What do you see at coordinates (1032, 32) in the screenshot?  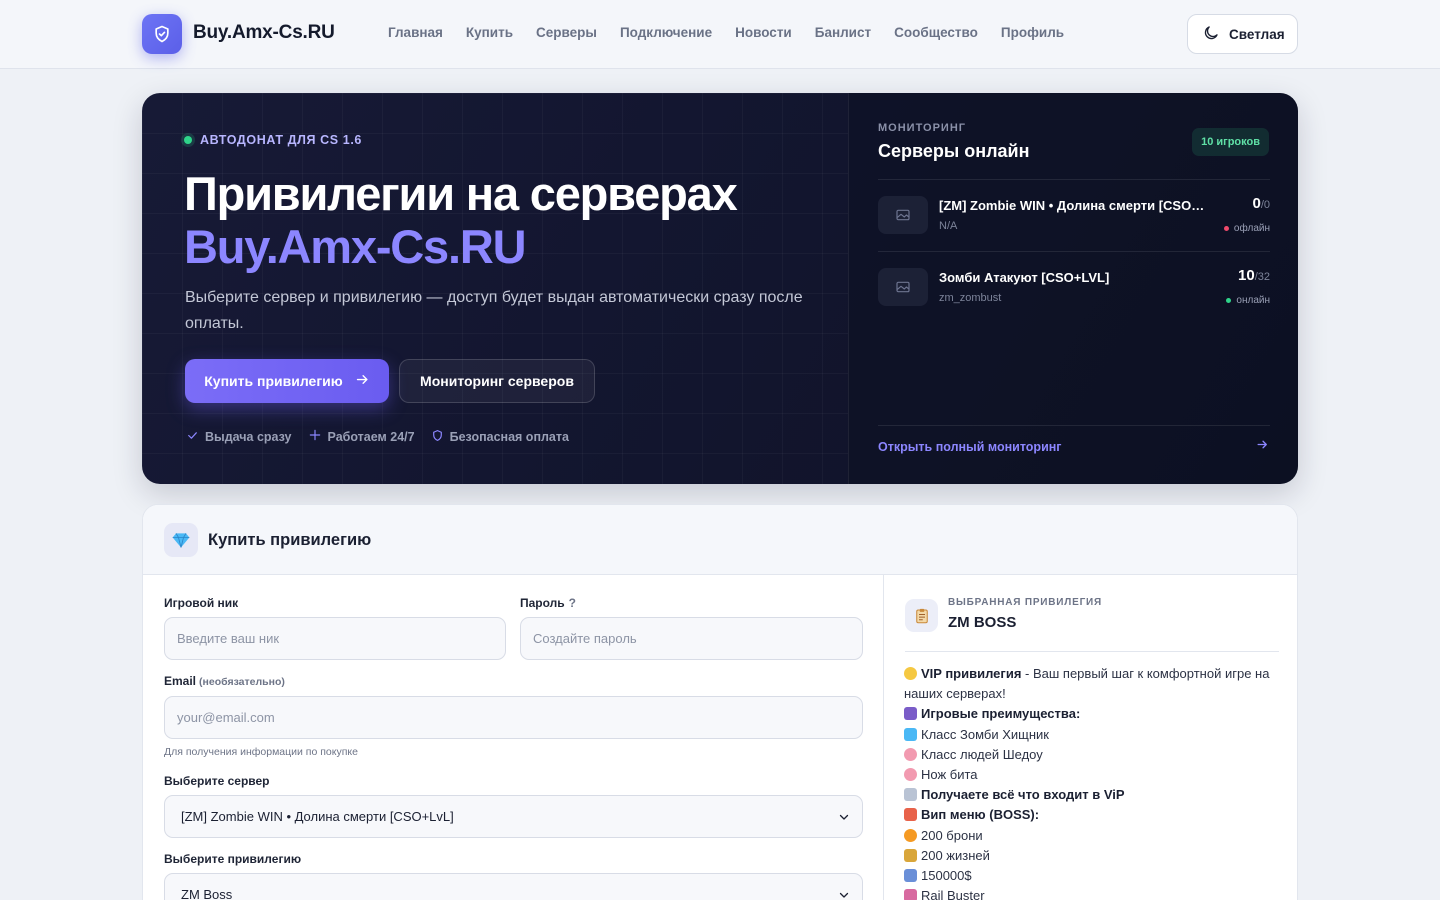 I see `nav-item-profile: Профиль` at bounding box center [1032, 32].